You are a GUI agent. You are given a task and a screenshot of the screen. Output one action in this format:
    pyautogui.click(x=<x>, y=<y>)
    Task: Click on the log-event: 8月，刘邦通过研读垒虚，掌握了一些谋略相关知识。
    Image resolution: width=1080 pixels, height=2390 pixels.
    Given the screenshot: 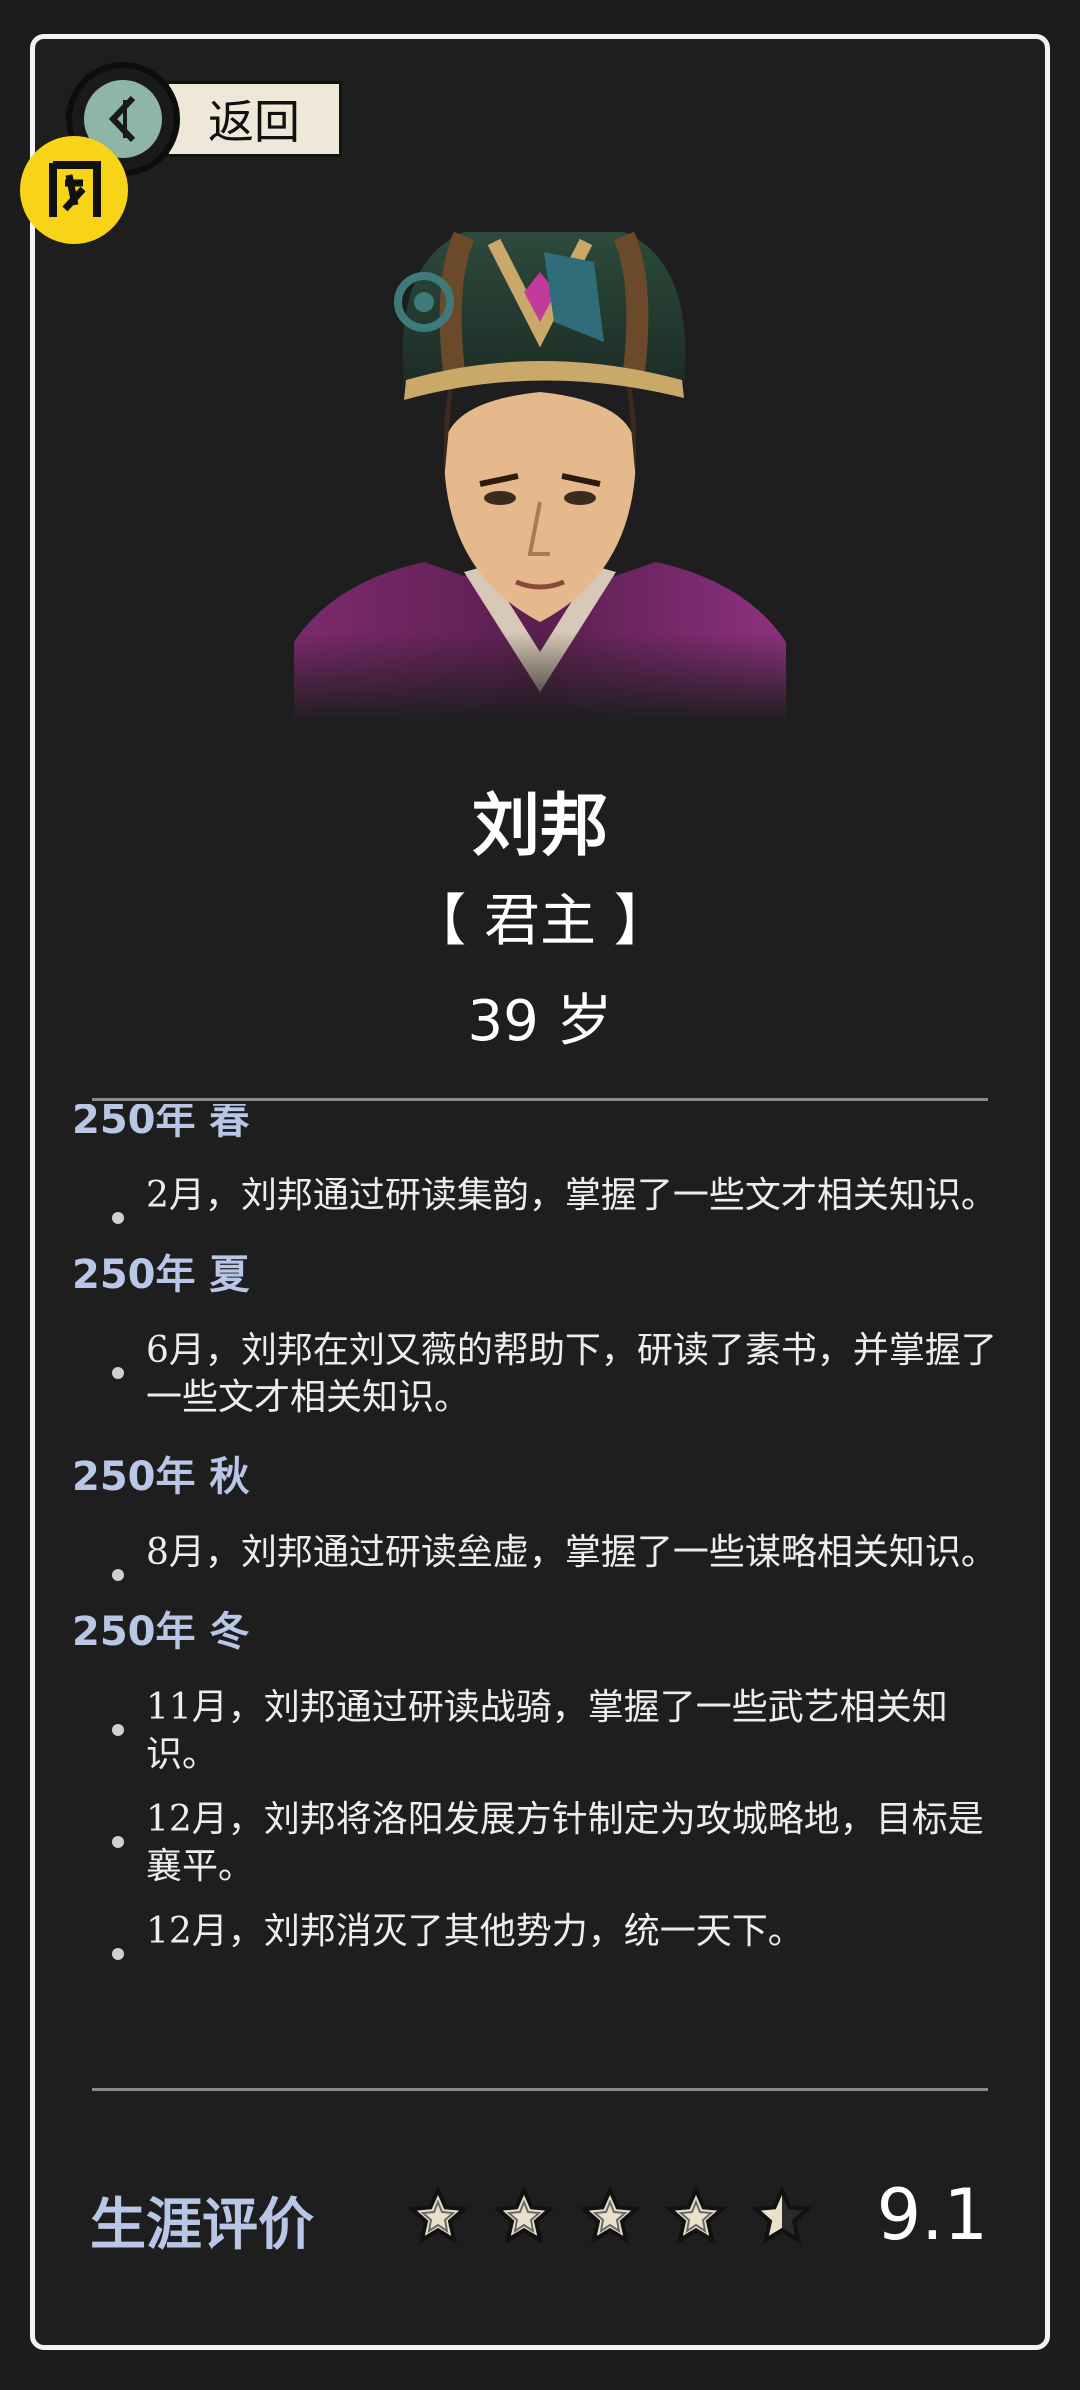 What is the action you would take?
    pyautogui.click(x=540, y=1555)
    